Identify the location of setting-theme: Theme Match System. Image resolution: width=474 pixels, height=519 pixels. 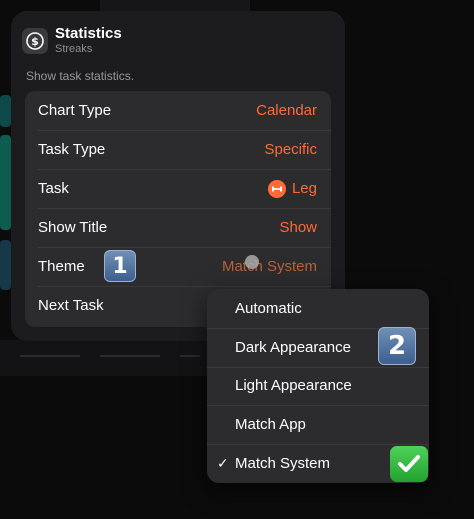
(178, 266).